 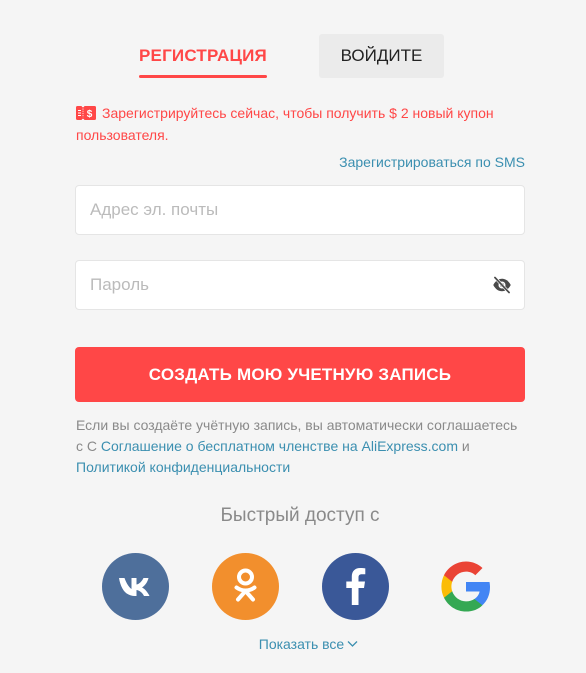 What do you see at coordinates (301, 644) in the screenshot?
I see `show-all-label: Показать все` at bounding box center [301, 644].